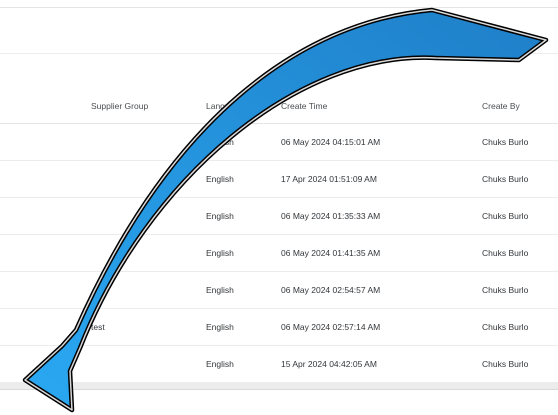  What do you see at coordinates (329, 179) in the screenshot?
I see `cell-create-time: 17 Apr 2024 01:51:09 AM` at bounding box center [329, 179].